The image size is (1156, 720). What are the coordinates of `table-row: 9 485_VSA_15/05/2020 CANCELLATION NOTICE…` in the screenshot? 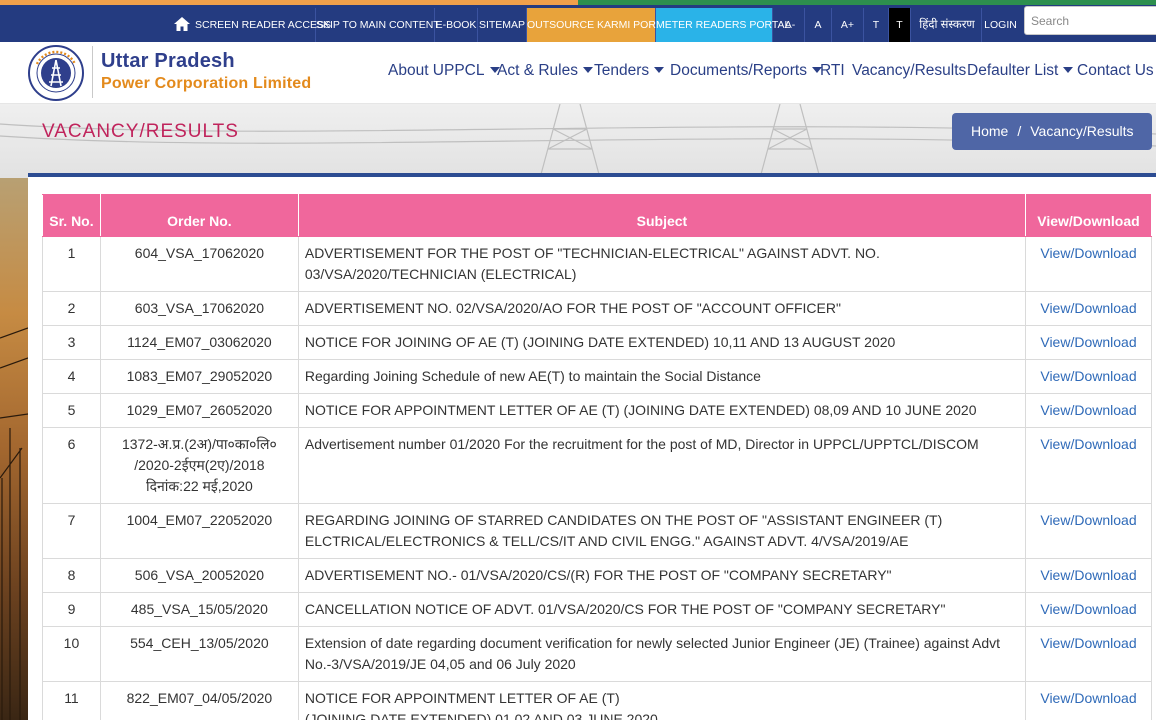 It's located at (597, 609).